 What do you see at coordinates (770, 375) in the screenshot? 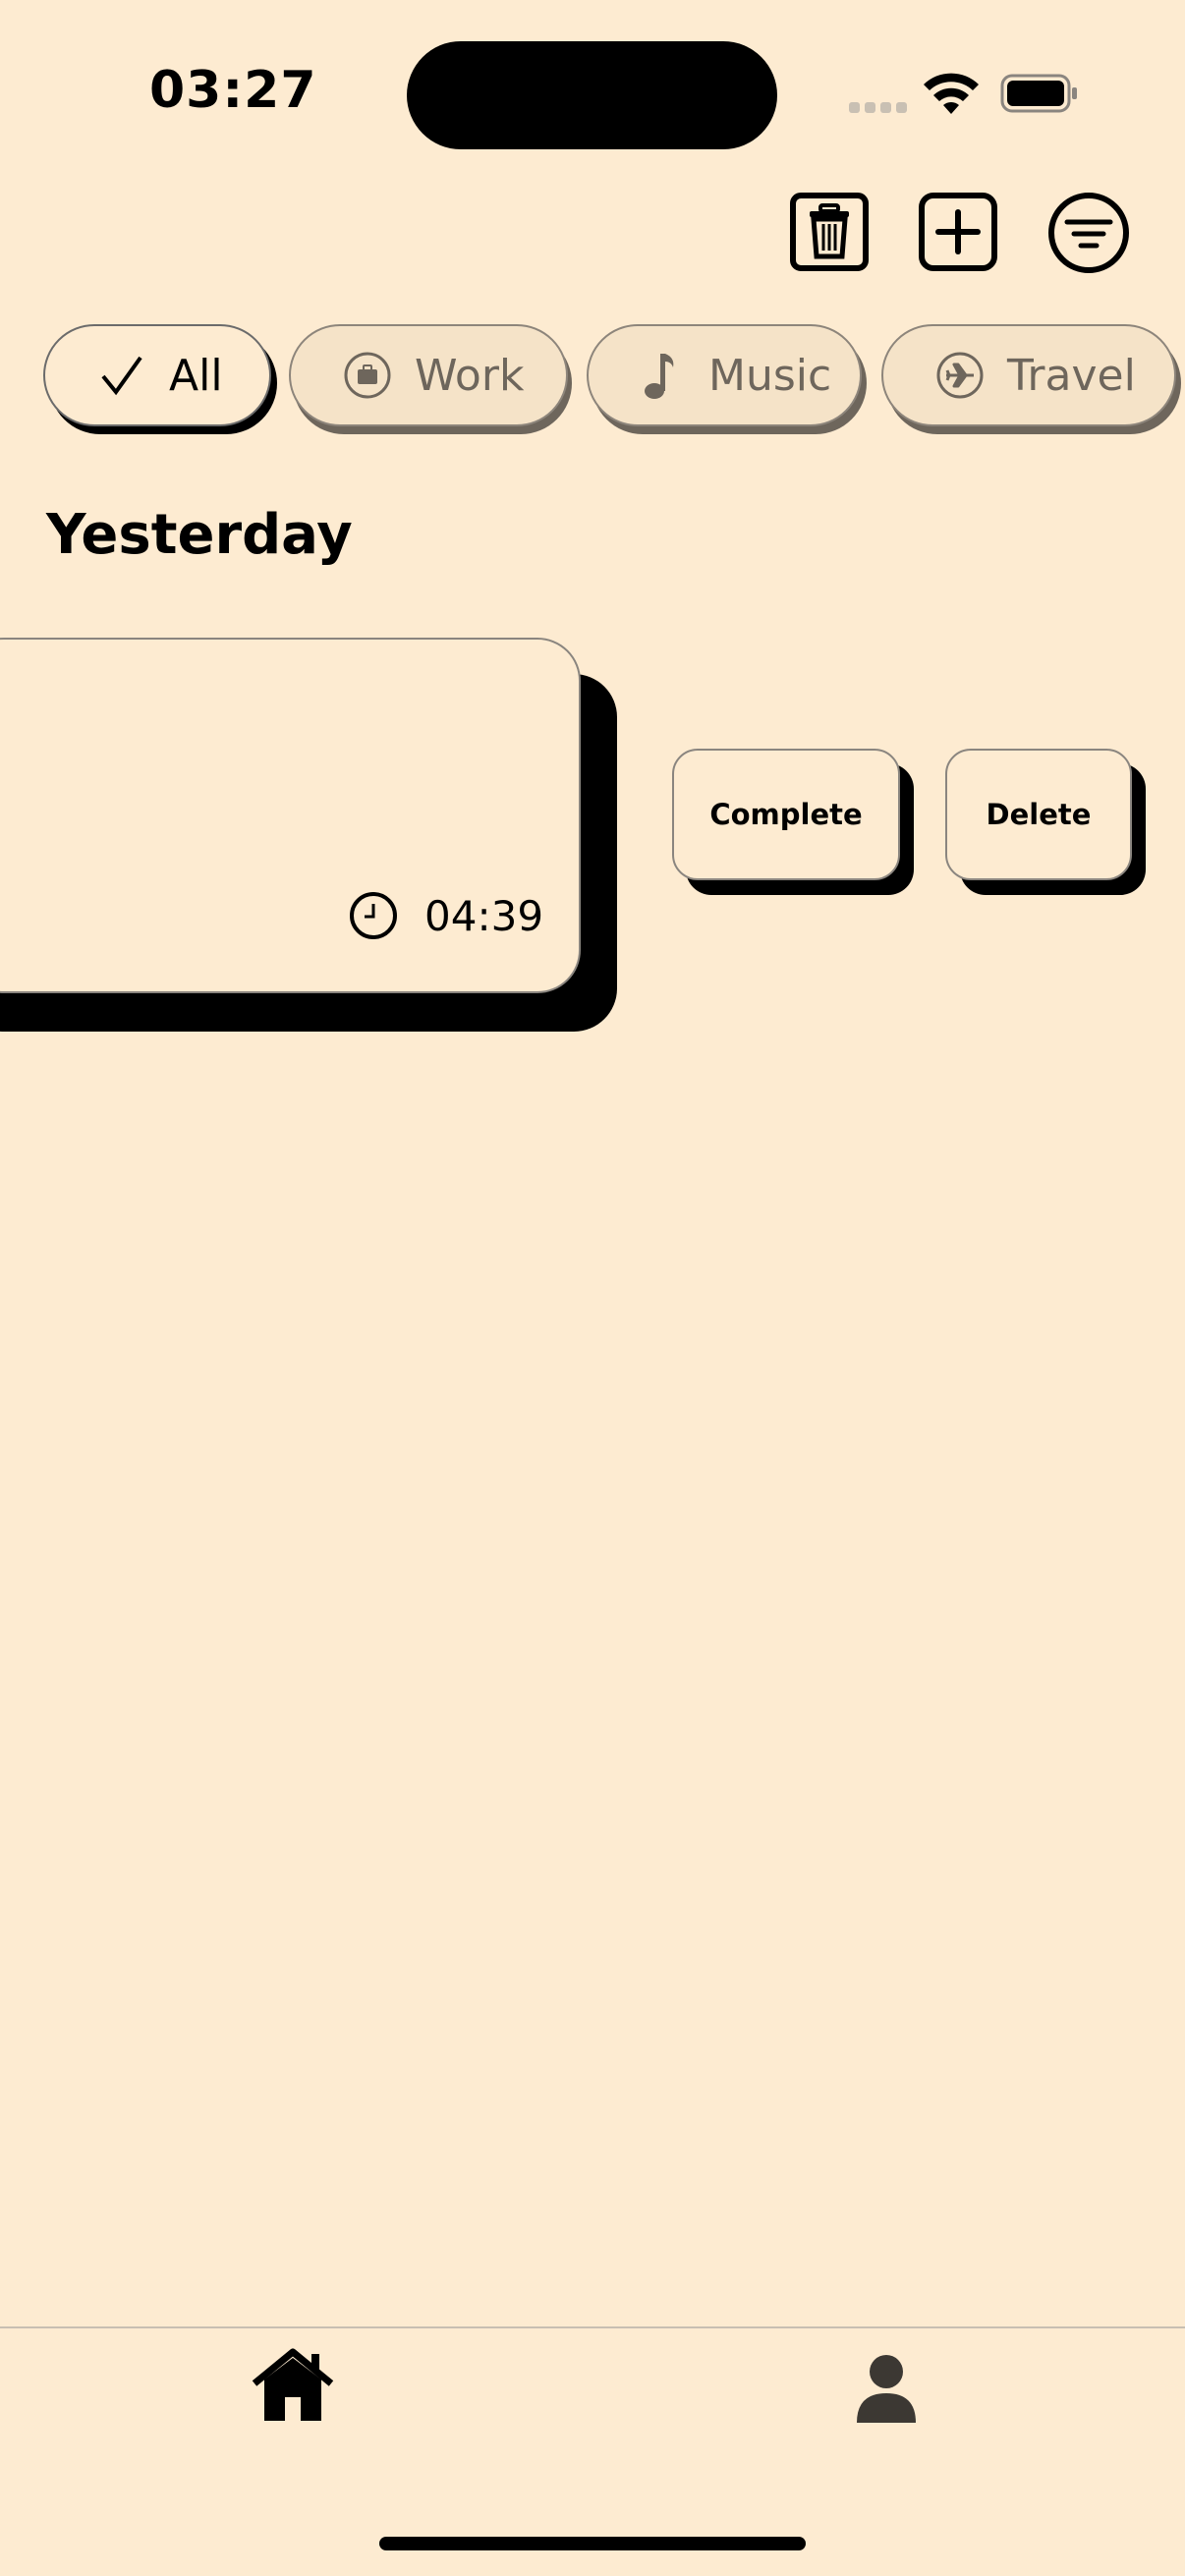
I see `chip-label: Music` at bounding box center [770, 375].